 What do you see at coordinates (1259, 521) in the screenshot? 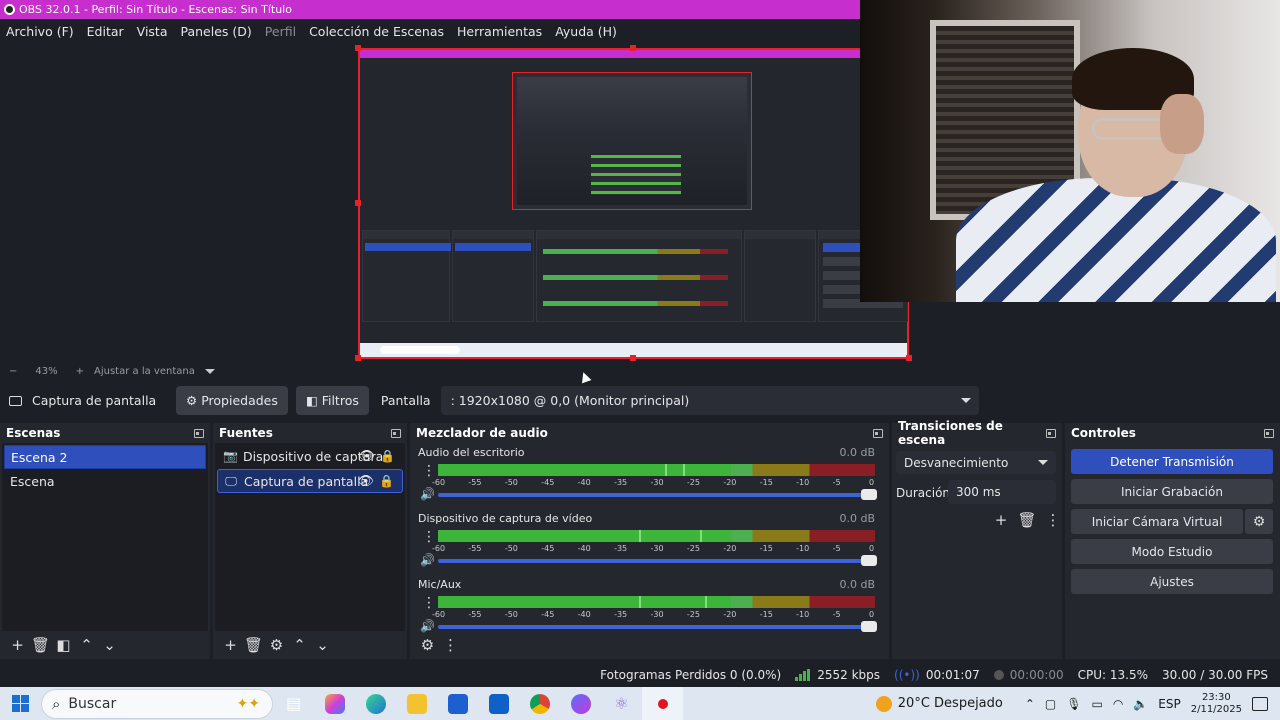
I see `virtual-camera-settings-icon: ⚙` at bounding box center [1259, 521].